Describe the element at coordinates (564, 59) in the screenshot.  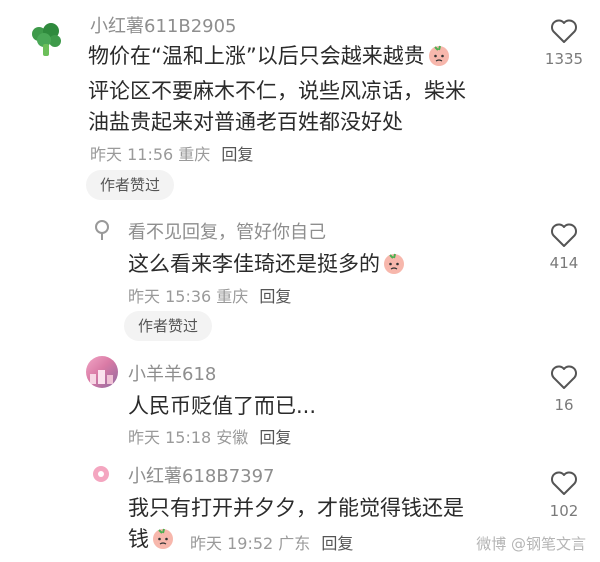
I see `like-count: 1335` at that location.